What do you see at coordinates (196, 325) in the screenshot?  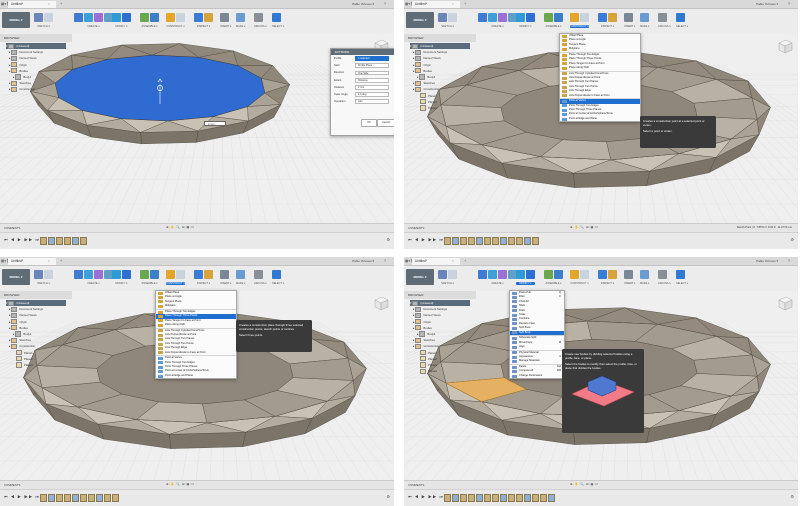 I see `menu-item: Plane Along Path` at bounding box center [196, 325].